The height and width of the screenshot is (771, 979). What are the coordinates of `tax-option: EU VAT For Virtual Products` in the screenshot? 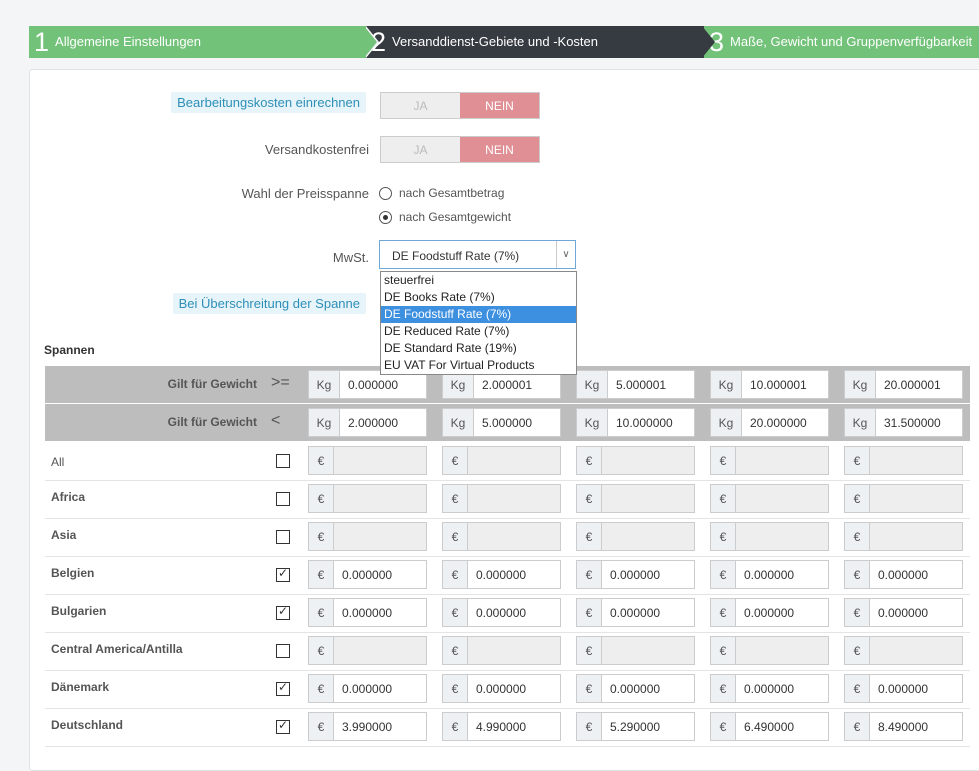 It's located at (478, 365).